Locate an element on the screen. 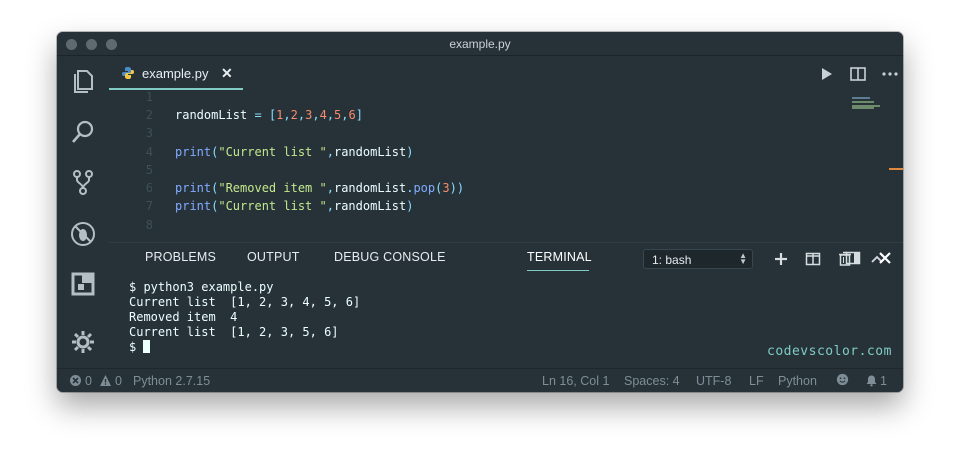 The height and width of the screenshot is (473, 960). code-token: 3 is located at coordinates (446, 188).